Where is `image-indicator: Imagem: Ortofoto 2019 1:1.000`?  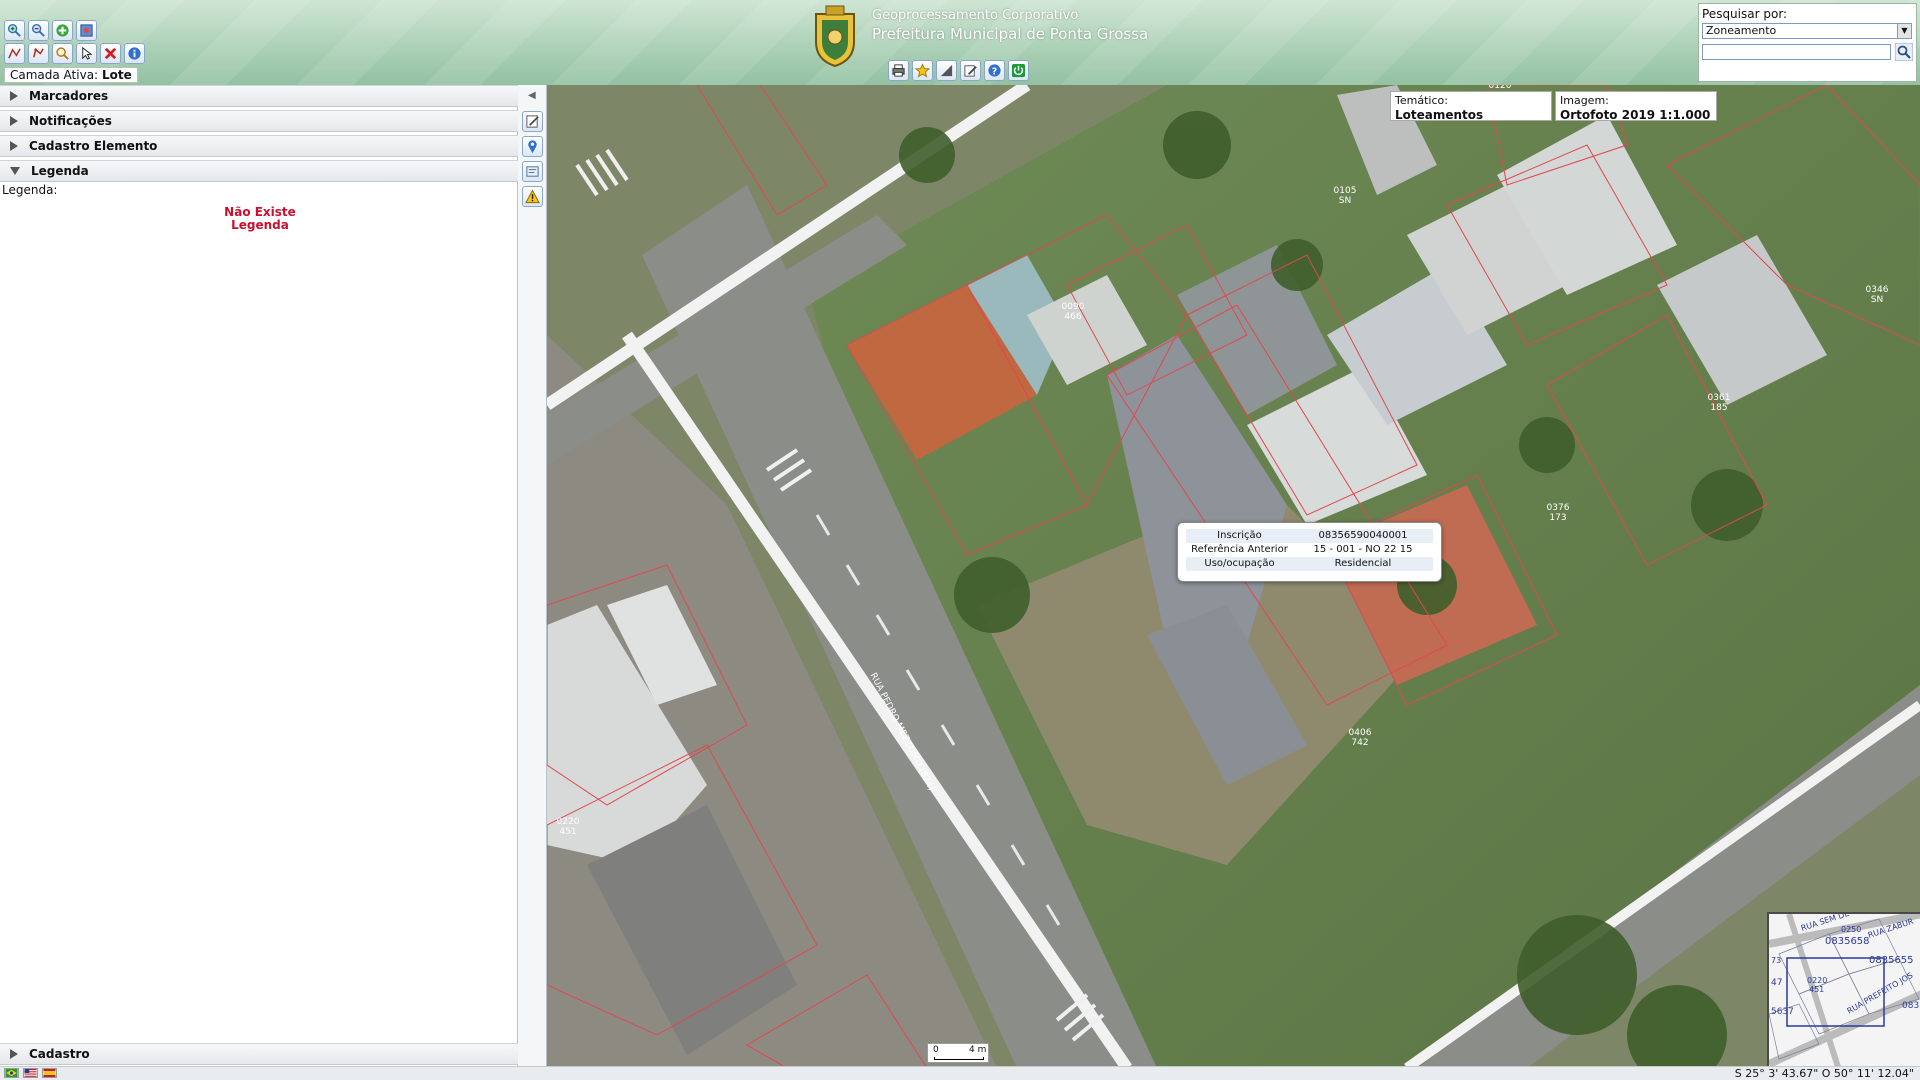
image-indicator: Imagem: Ortofoto 2019 1:1.000 is located at coordinates (1636, 106).